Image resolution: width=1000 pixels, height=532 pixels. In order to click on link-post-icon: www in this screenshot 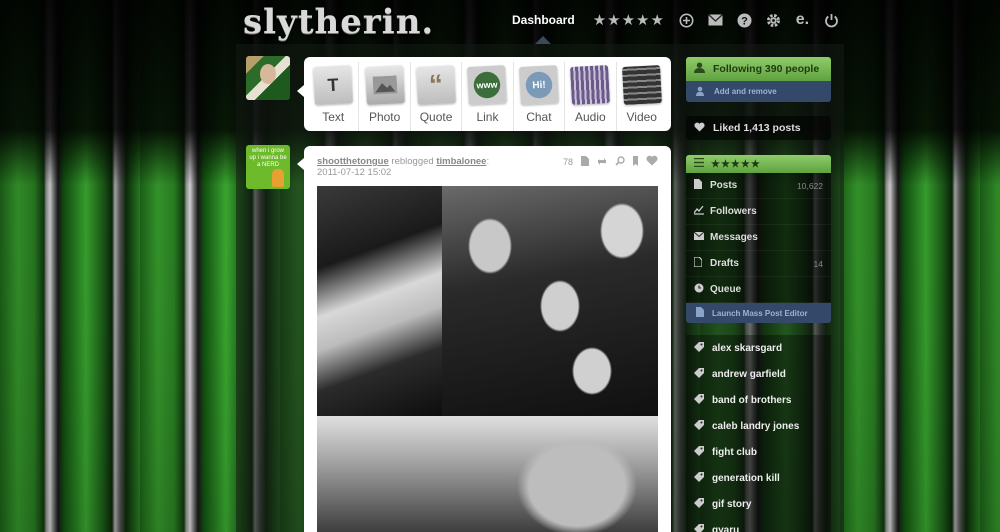, I will do `click(487, 85)`.